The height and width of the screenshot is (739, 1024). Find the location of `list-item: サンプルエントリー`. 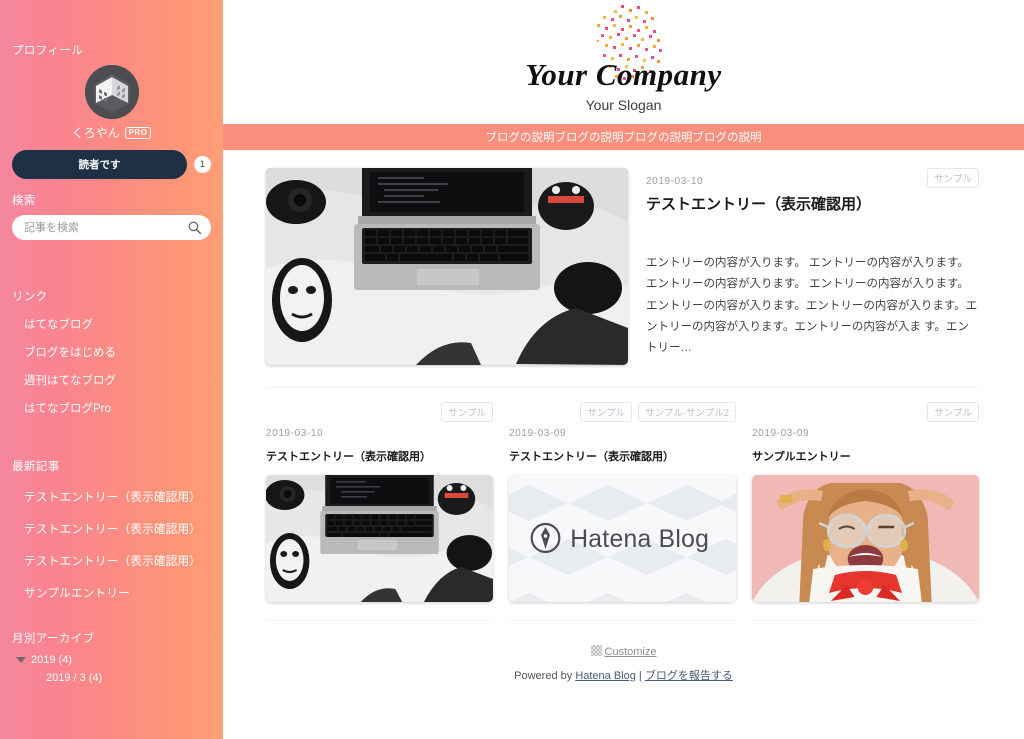

list-item: サンプルエントリー is located at coordinates (111, 592).